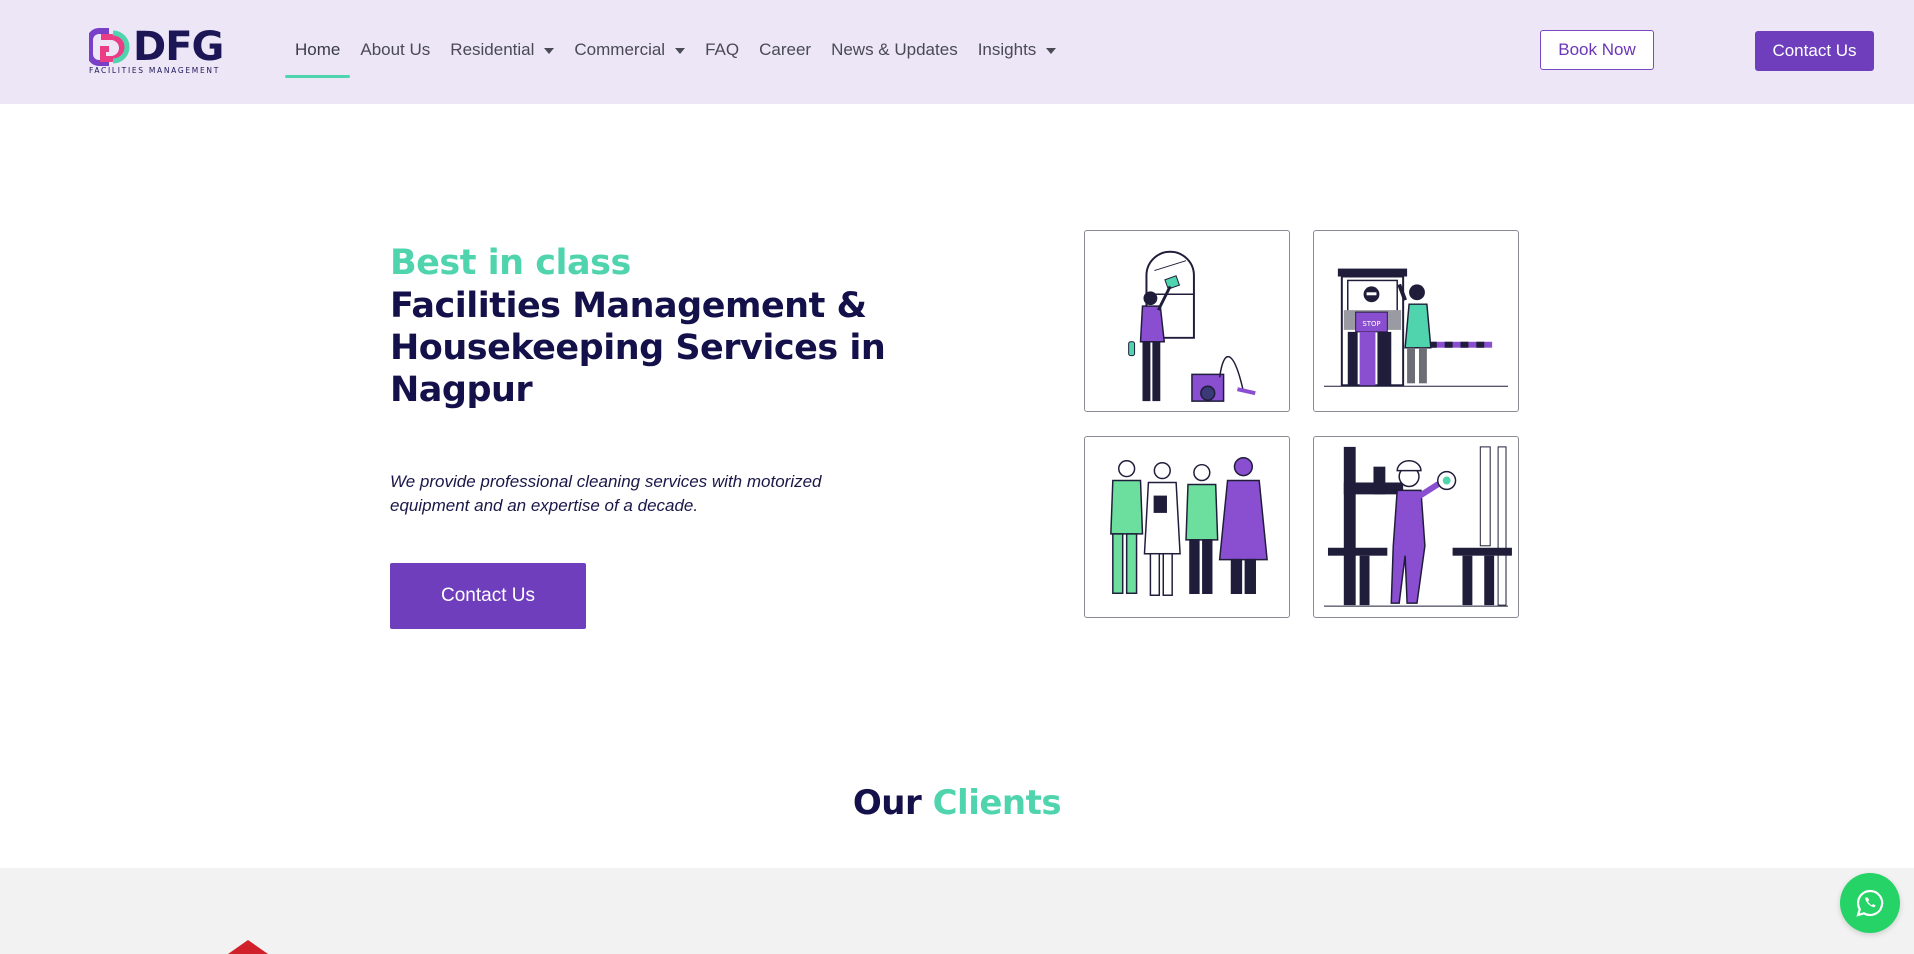 This screenshot has height=954, width=1914. I want to click on hero-tagline: Best in class, so click(510, 263).